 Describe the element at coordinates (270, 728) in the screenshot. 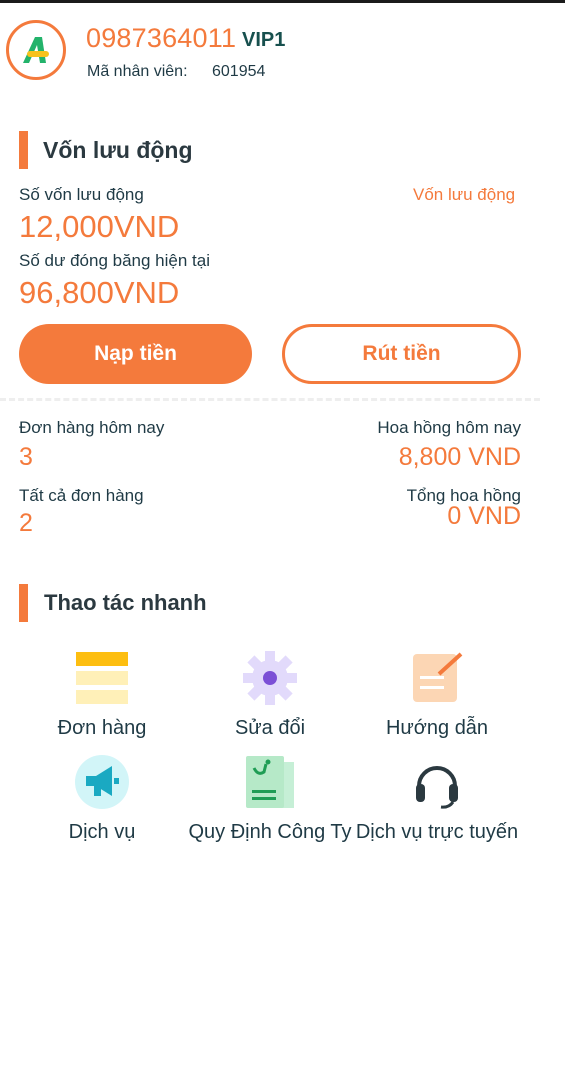

I see `quick-action-label: Sửa đổi` at that location.